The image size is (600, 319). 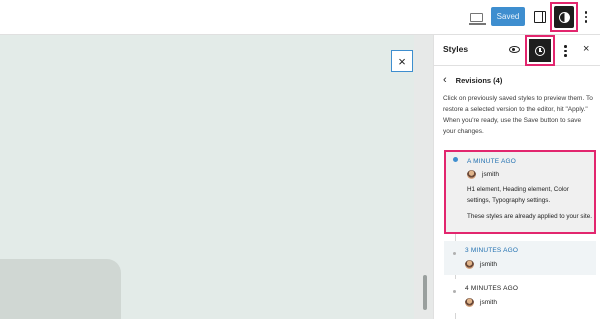 What do you see at coordinates (477, 17) in the screenshot?
I see `desktop-view-icon` at bounding box center [477, 17].